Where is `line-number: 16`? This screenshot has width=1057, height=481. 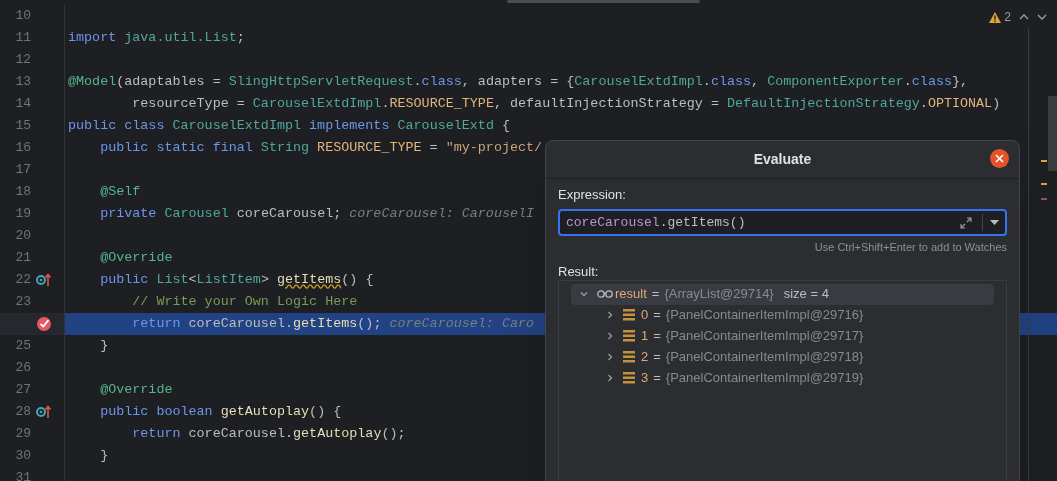
line-number: 16 is located at coordinates (23, 148).